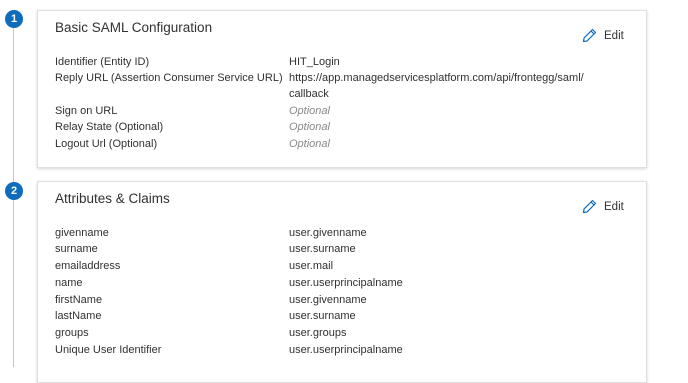  I want to click on card-title: Basic SAML Configuration, so click(134, 27).